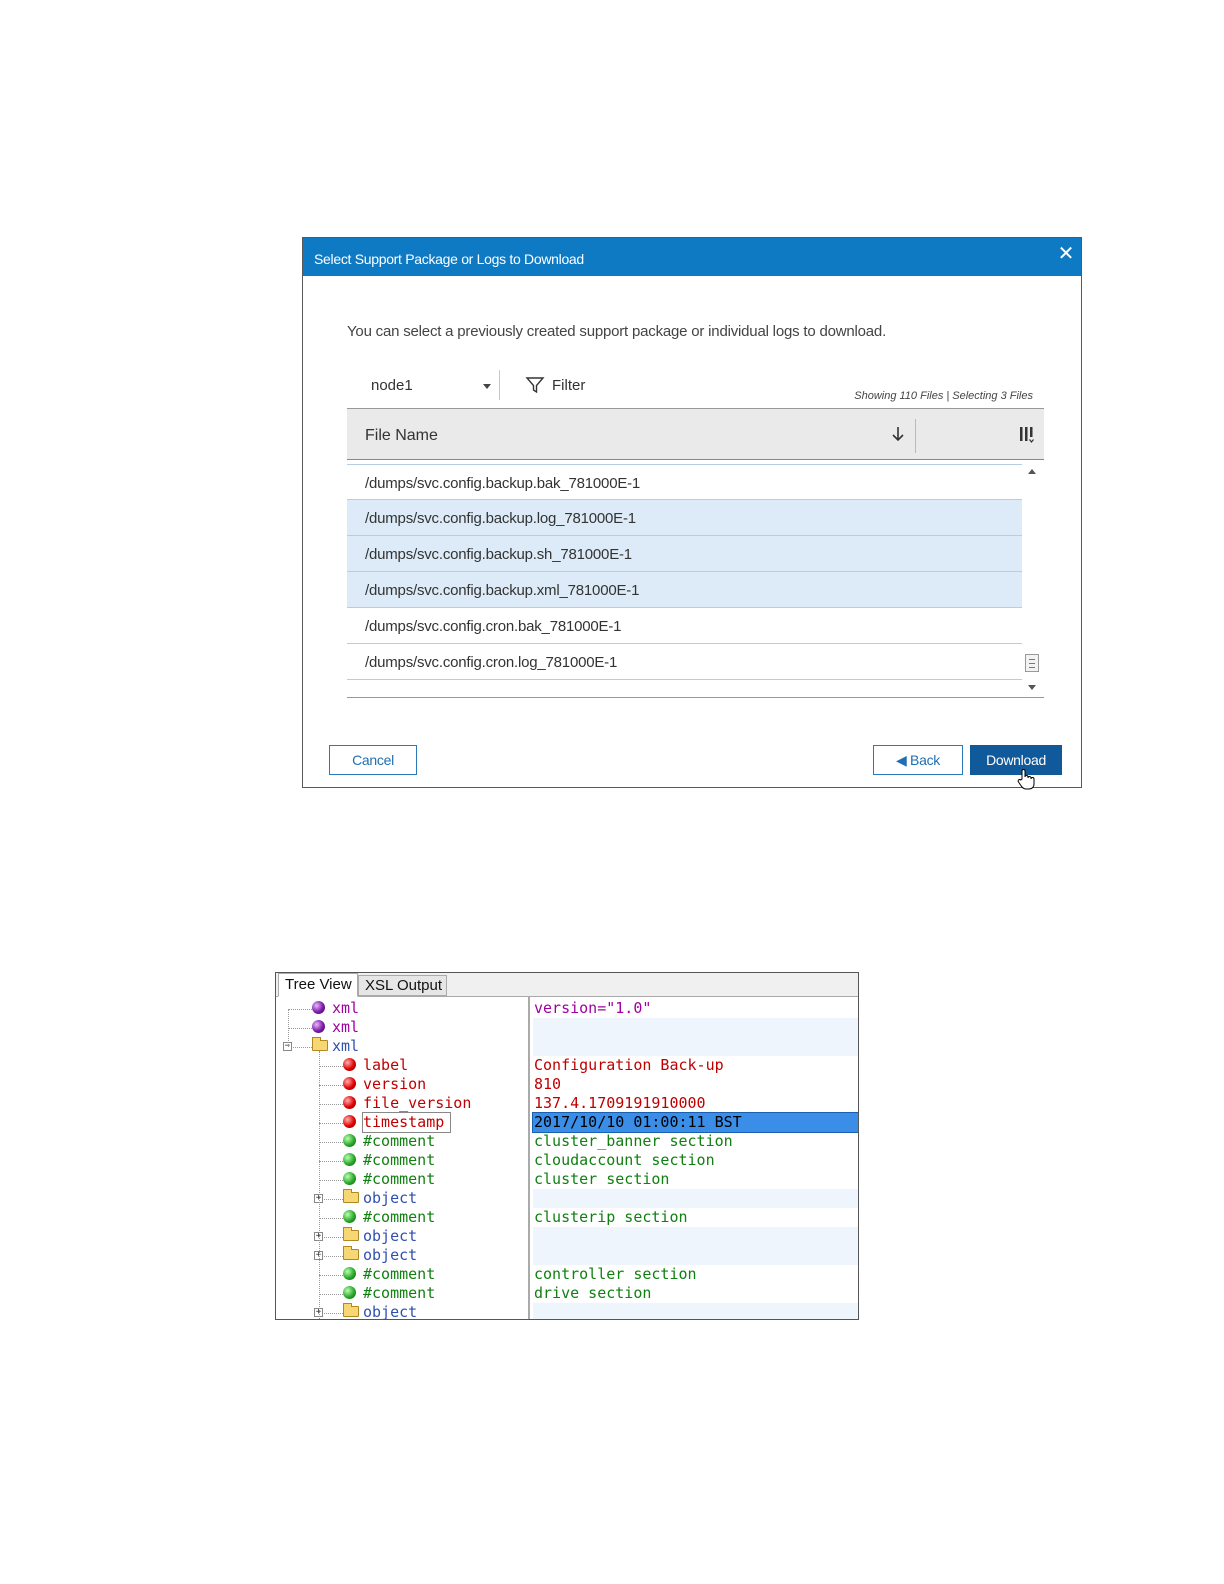 The image size is (1224, 1584). I want to click on table-row: /dumps/svc.config.cron.log_781000E-1, so click(684, 662).